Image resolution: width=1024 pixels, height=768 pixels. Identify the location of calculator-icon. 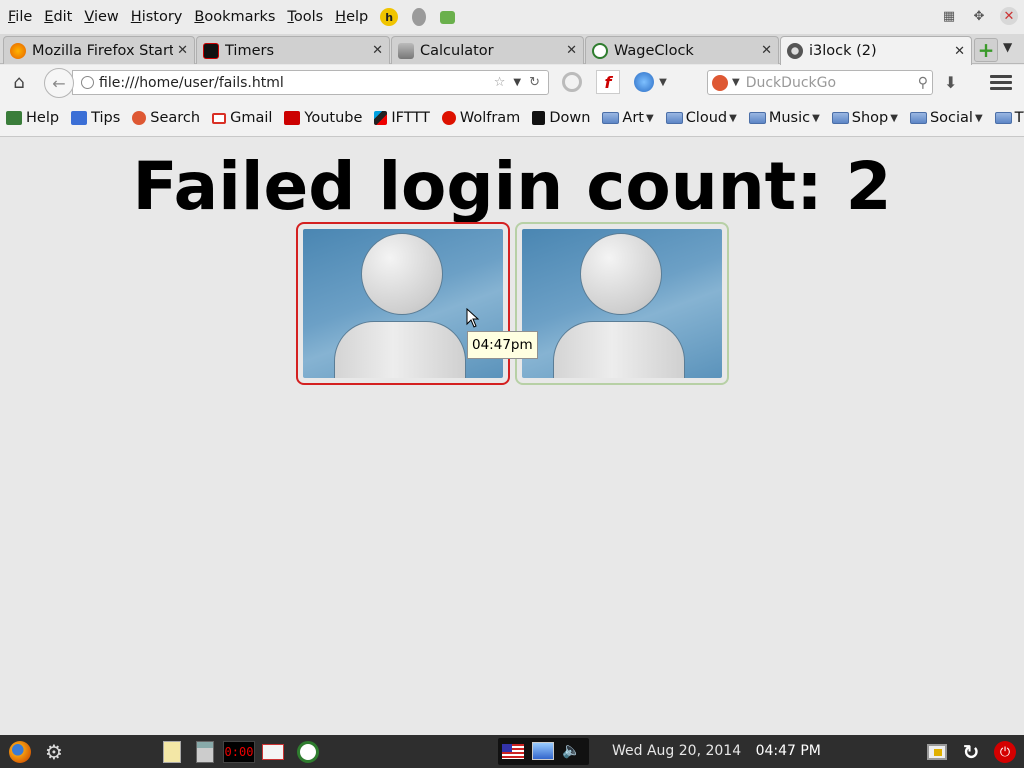
(406, 50).